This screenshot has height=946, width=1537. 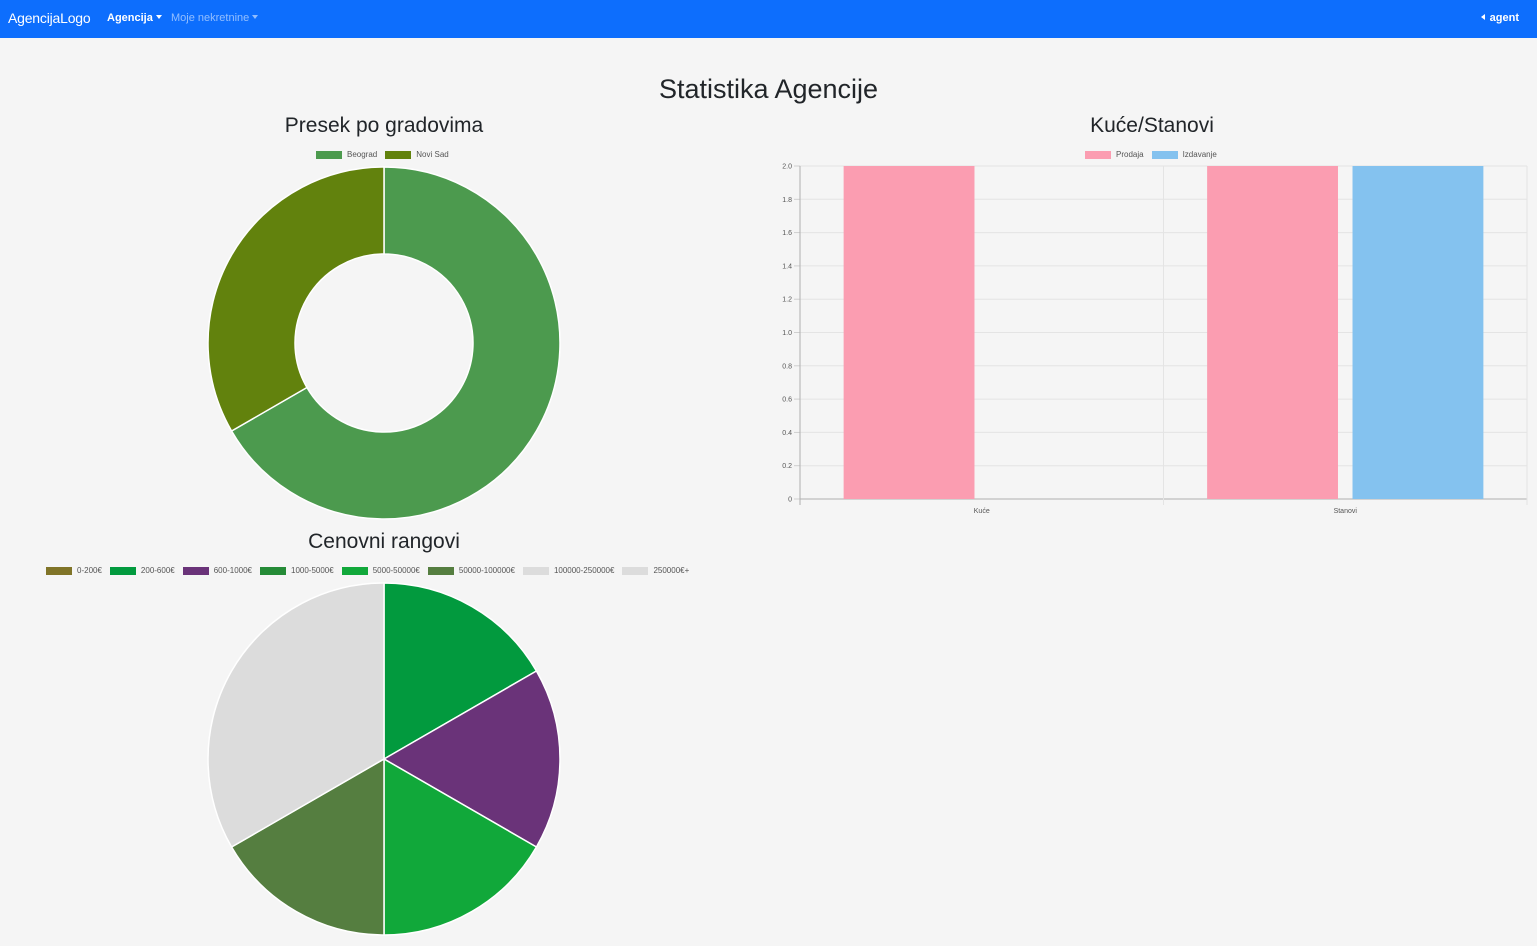 I want to click on pie-chart-cenovni-rangovi, so click(x=384, y=759).